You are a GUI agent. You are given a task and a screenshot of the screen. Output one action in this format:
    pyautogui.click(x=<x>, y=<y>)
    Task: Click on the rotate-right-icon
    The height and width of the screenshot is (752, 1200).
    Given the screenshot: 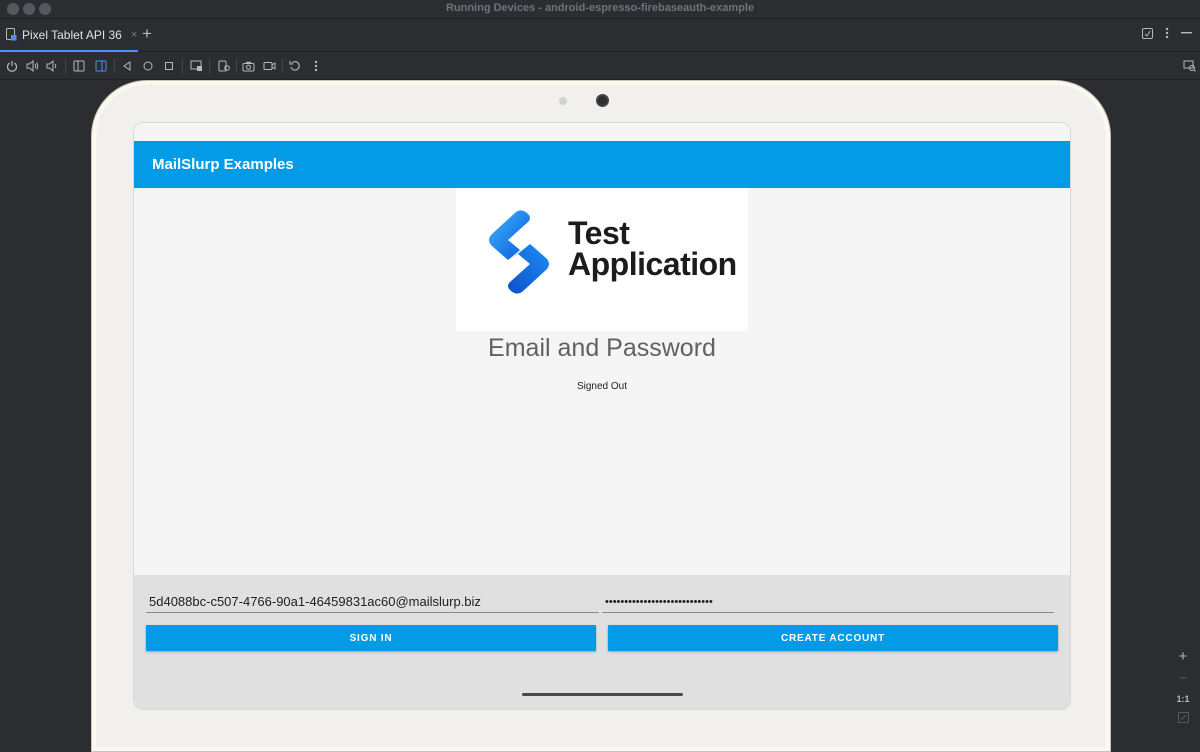 What is the action you would take?
    pyautogui.click(x=101, y=66)
    